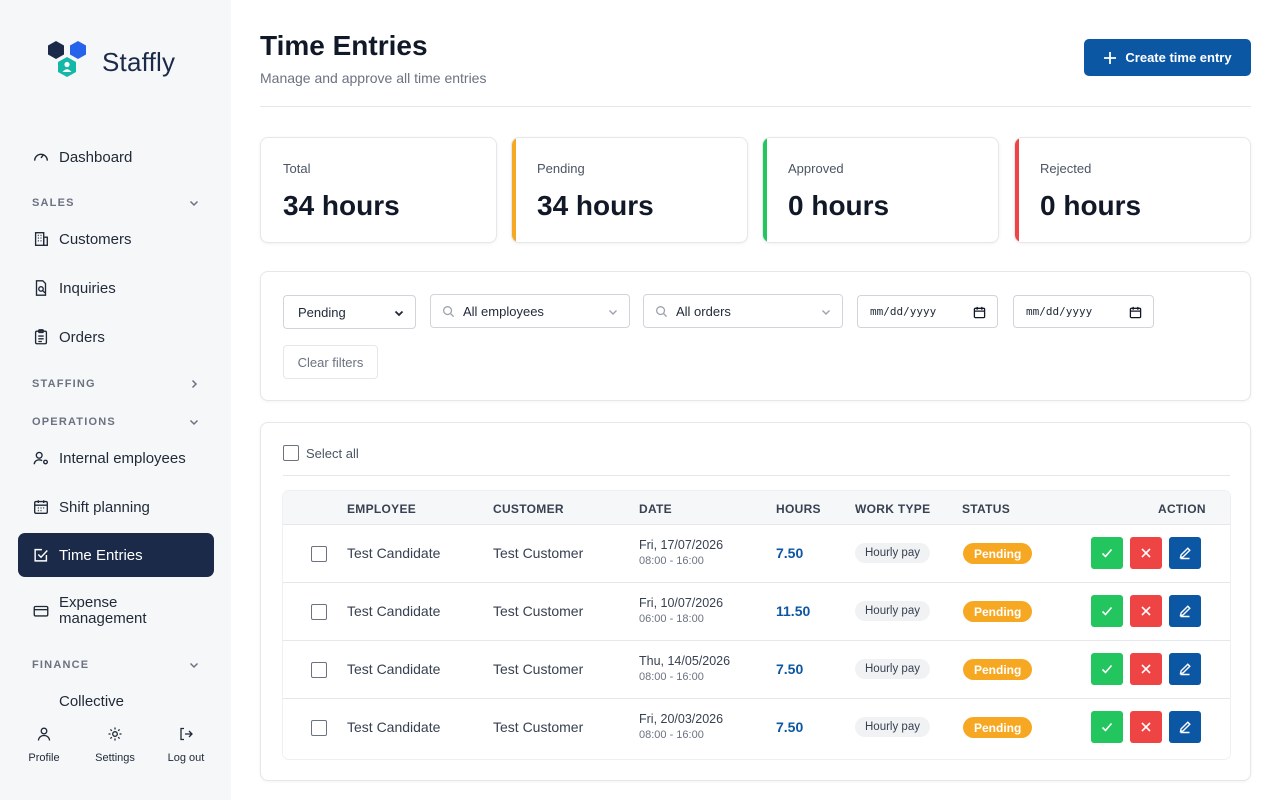  I want to click on profile-button: Profile, so click(44, 745).